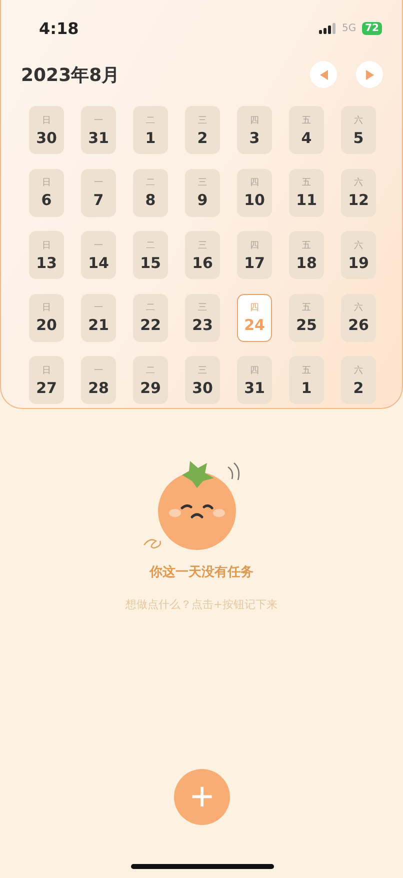 This screenshot has height=878, width=403. I want to click on calendar-day: 六 2, so click(358, 380).